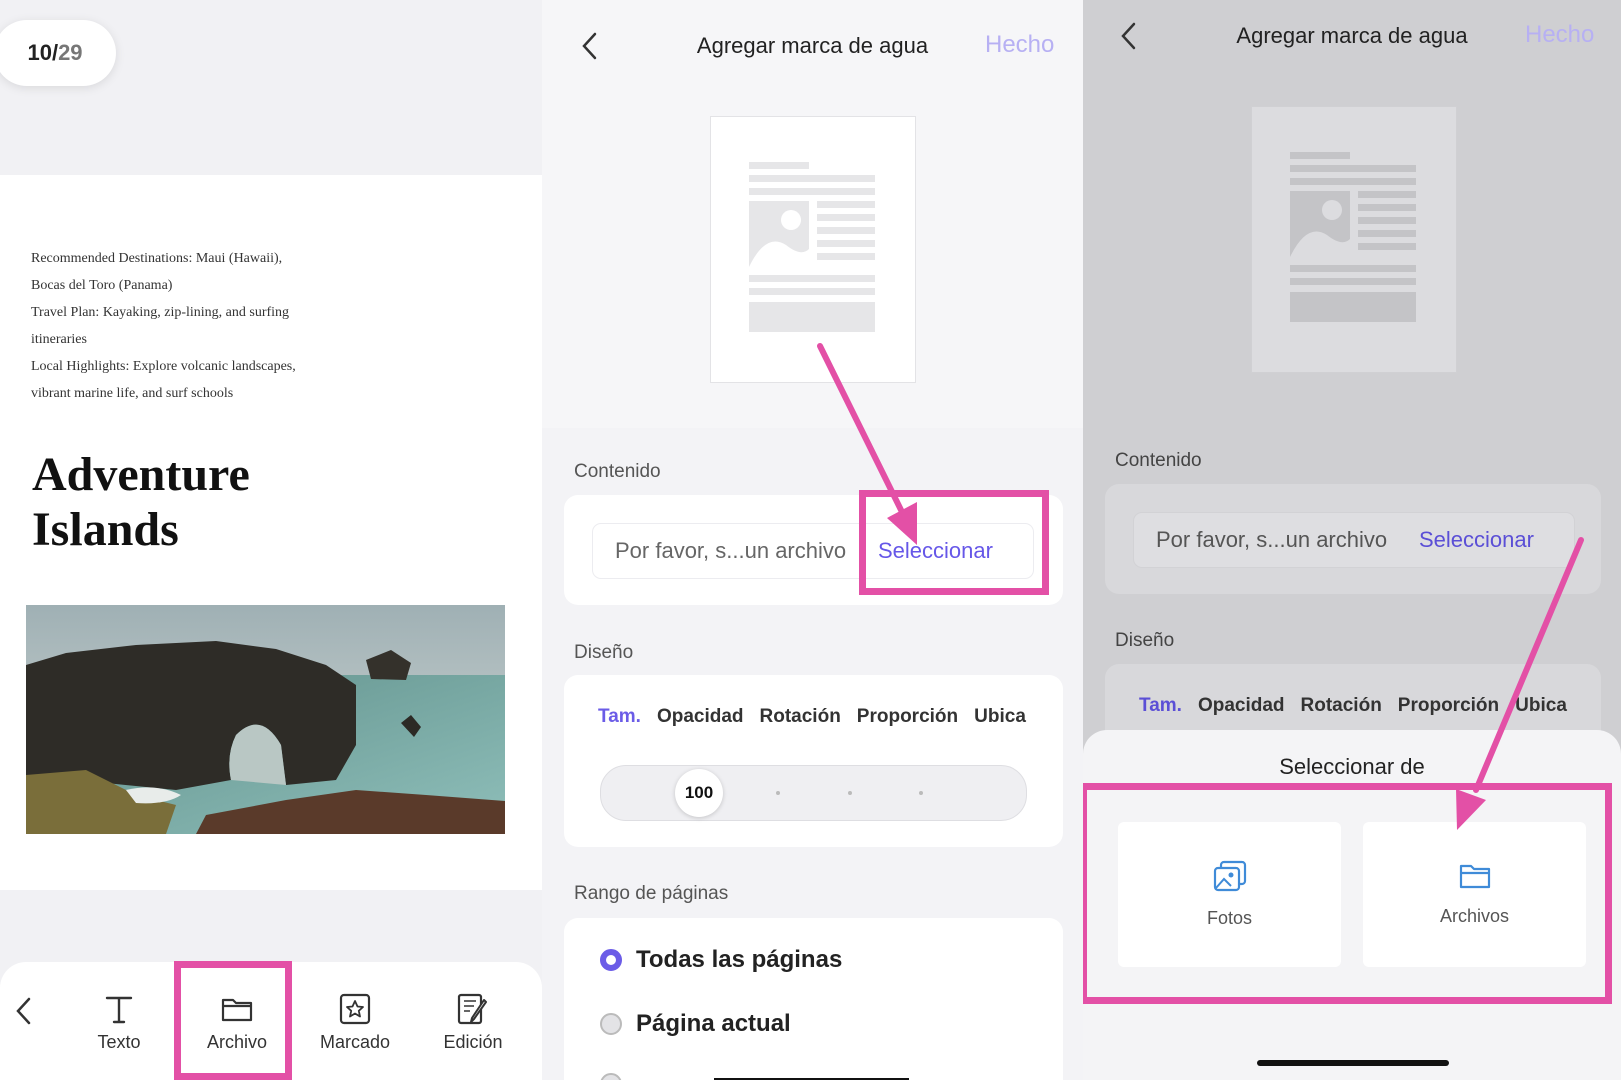 The width and height of the screenshot is (1621, 1080). I want to click on heading-line-1: Adventure, so click(141, 474).